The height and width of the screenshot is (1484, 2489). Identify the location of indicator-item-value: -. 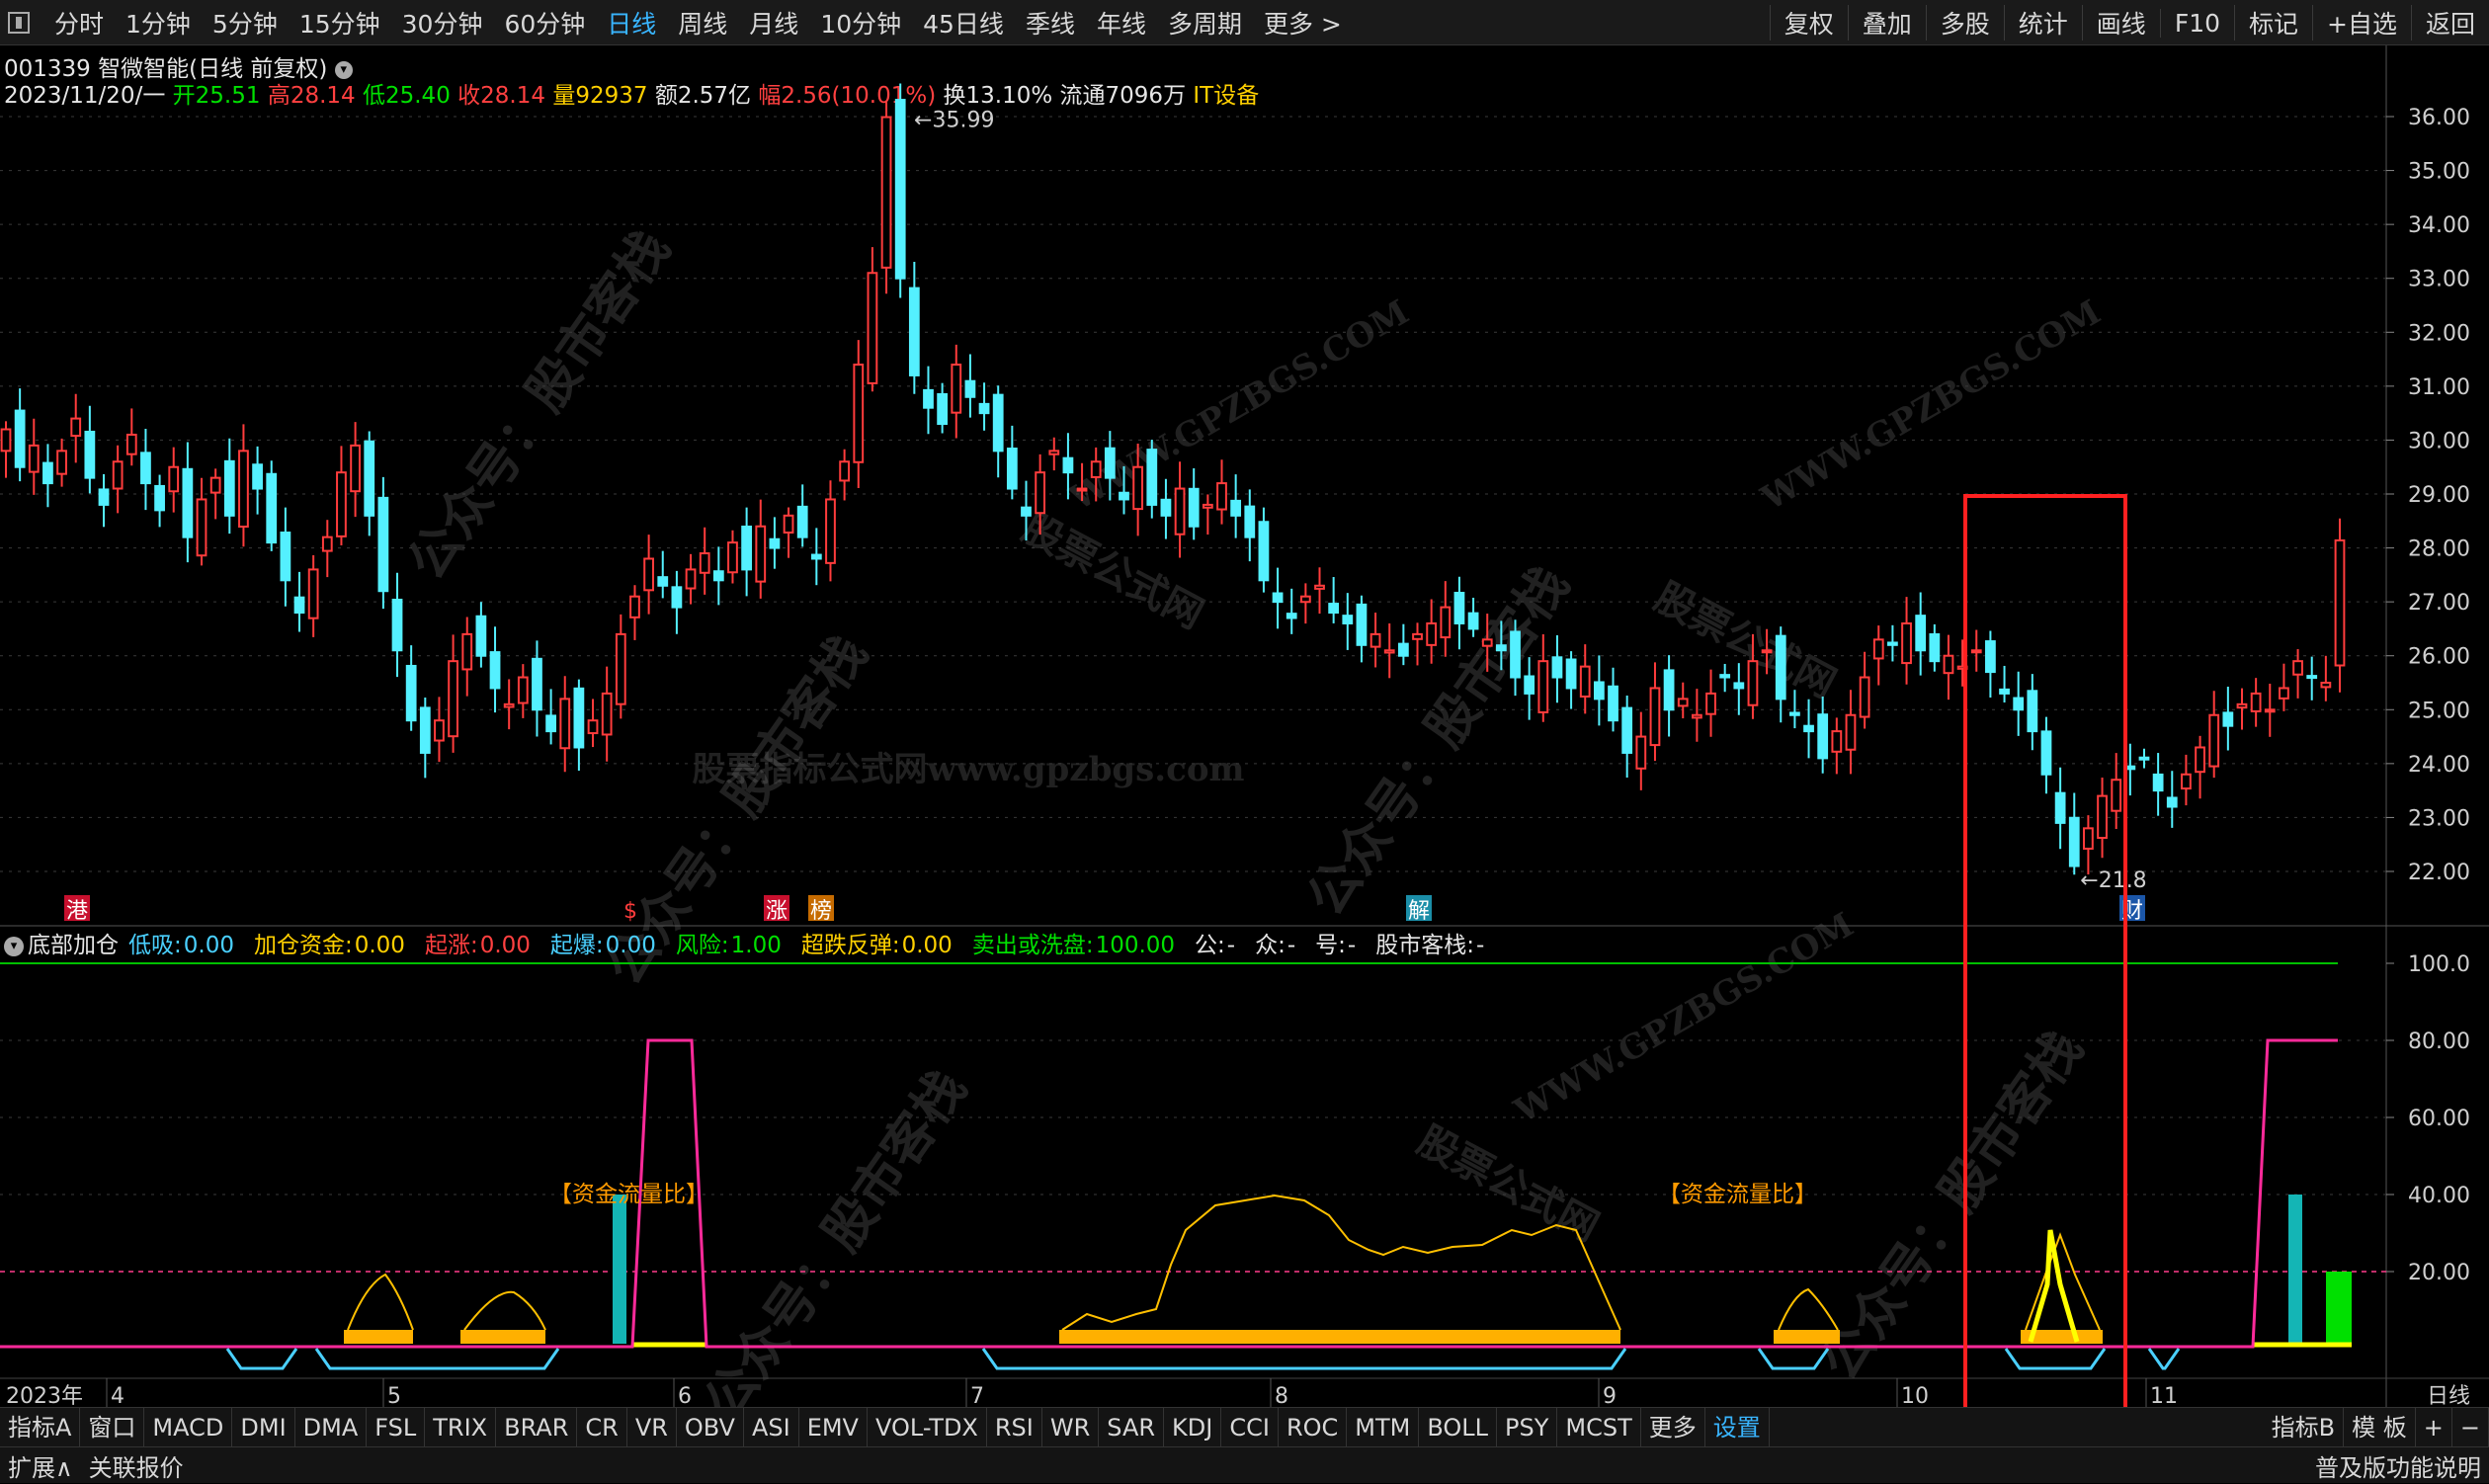
(1291, 945).